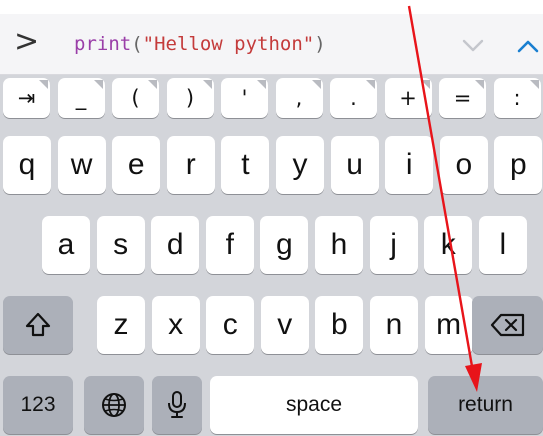 This screenshot has width=543, height=436. I want to click on key-h: h, so click(339, 245).